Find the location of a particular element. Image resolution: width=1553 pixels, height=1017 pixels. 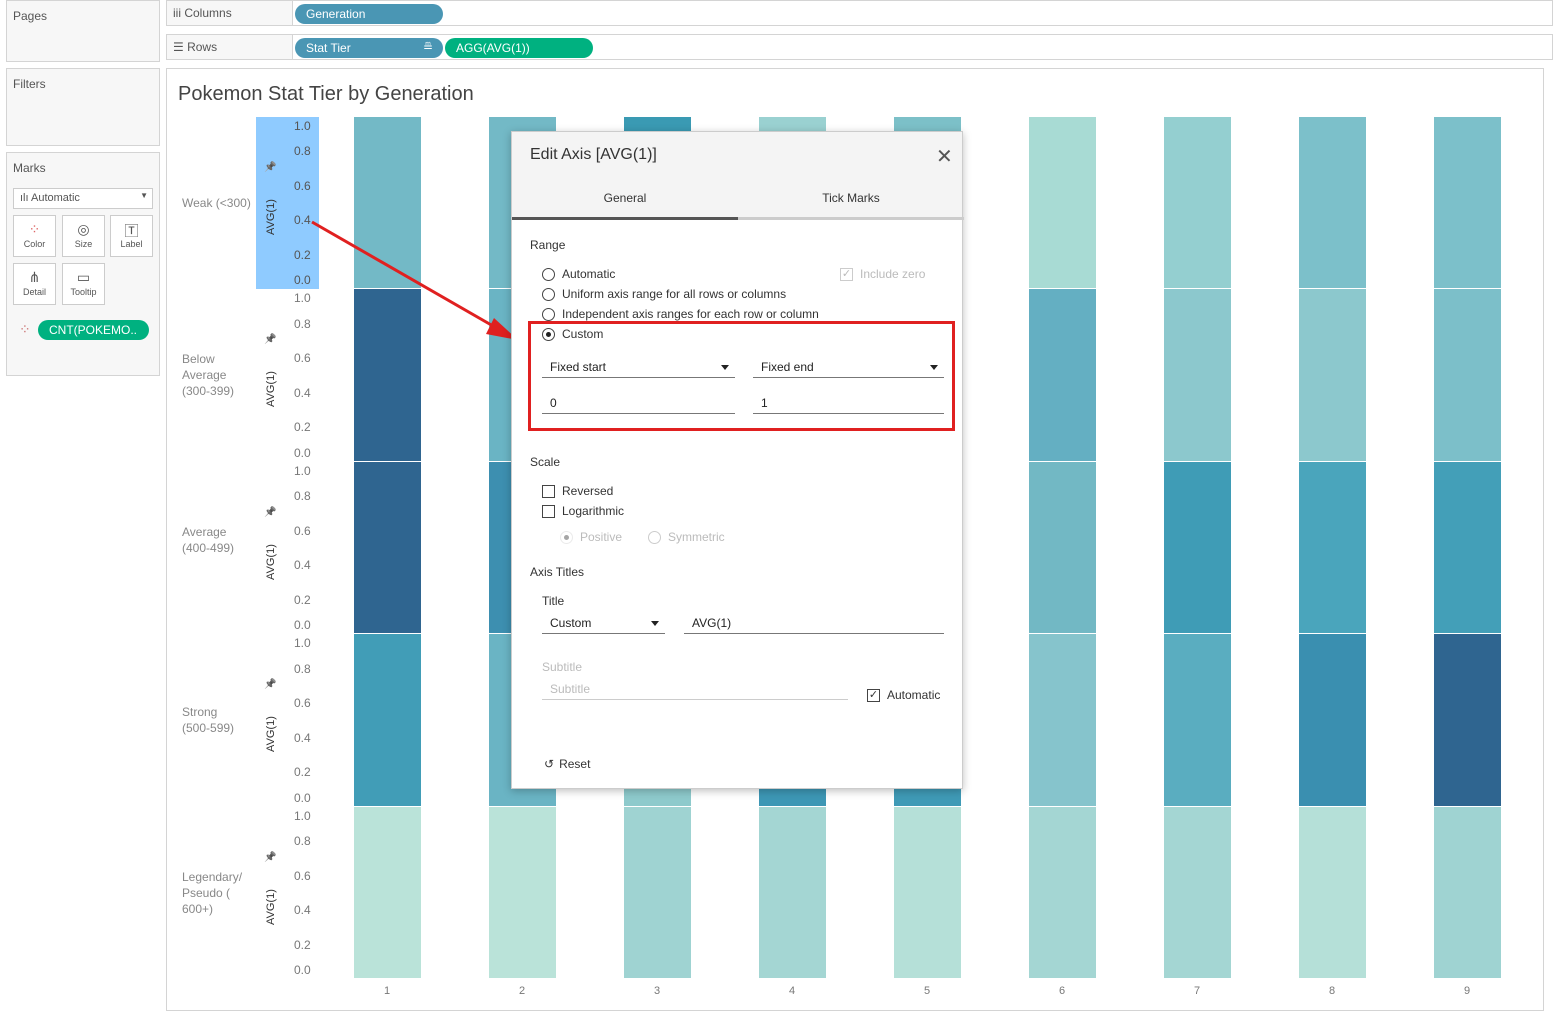

tab-tick-marks: Tick Marks is located at coordinates (851, 198).